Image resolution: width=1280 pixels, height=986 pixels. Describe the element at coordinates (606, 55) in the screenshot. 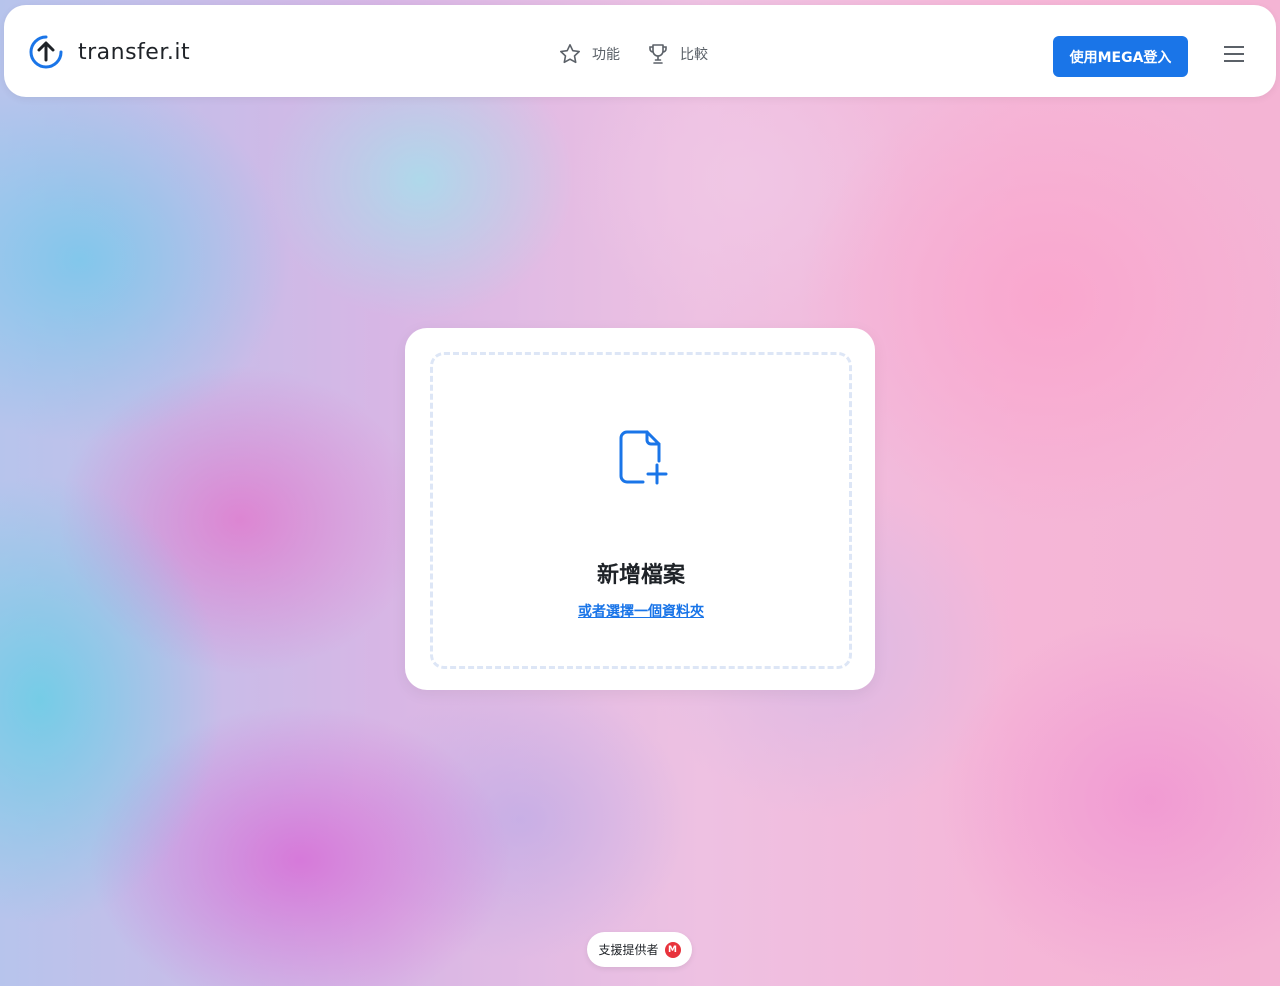

I see `nav-item-label: 功能` at that location.